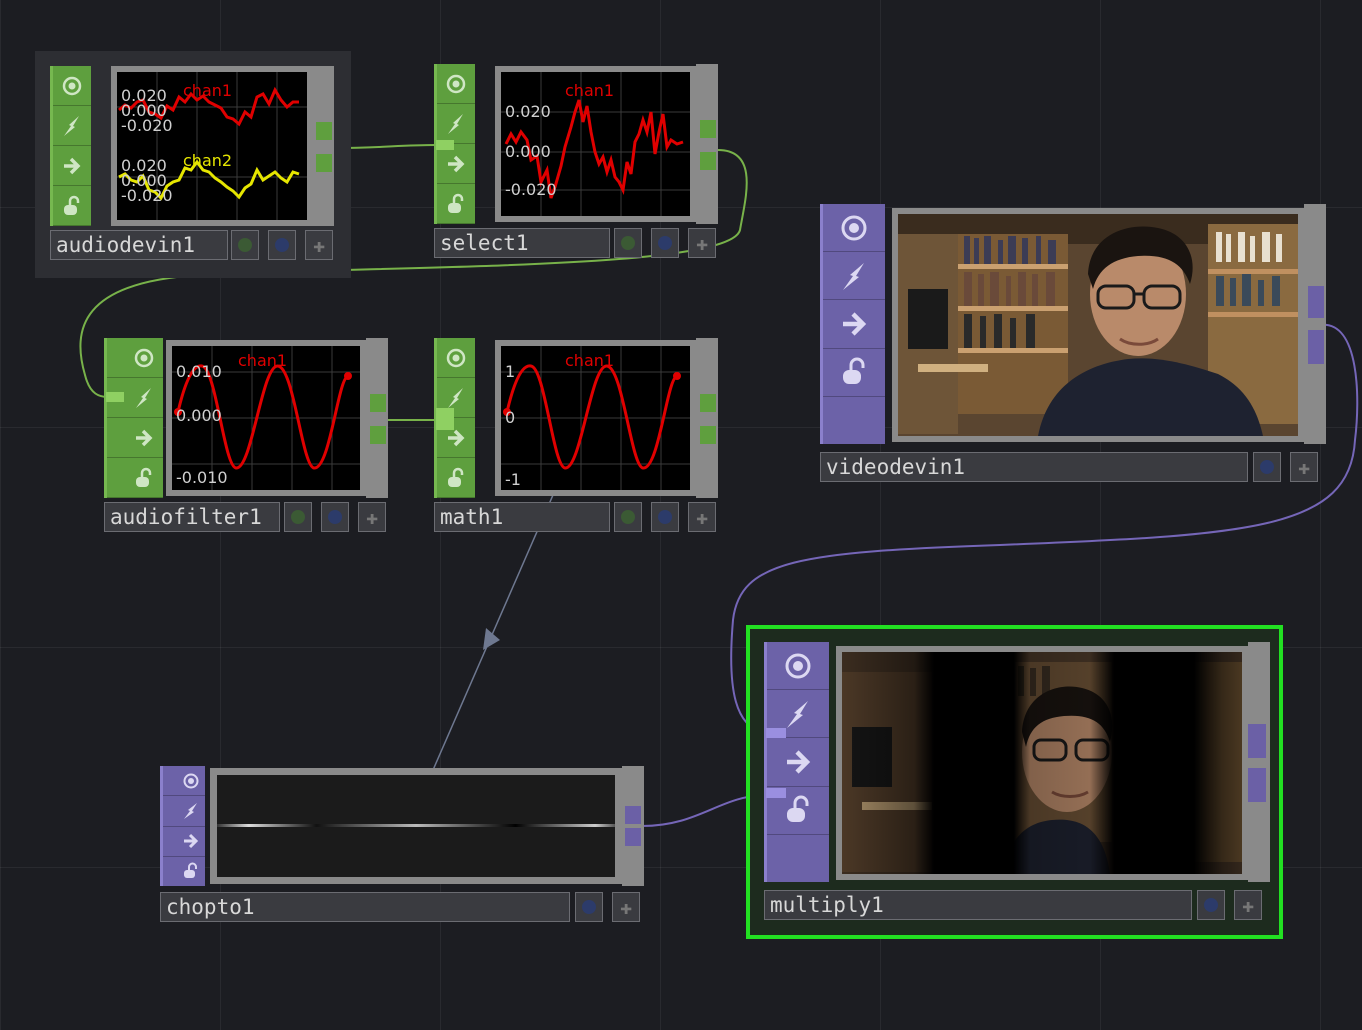  I want to click on wire-audiodevin1-select1, so click(386, 146).